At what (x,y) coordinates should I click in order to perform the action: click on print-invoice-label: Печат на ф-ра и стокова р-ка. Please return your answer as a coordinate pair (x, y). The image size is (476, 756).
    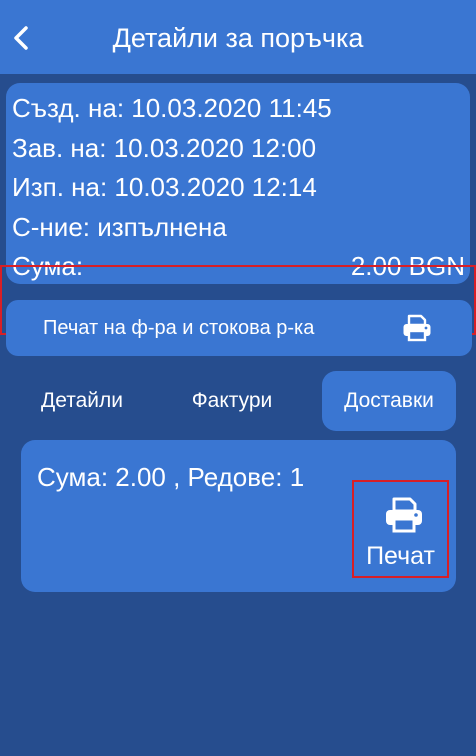
    Looking at the image, I should click on (179, 328).